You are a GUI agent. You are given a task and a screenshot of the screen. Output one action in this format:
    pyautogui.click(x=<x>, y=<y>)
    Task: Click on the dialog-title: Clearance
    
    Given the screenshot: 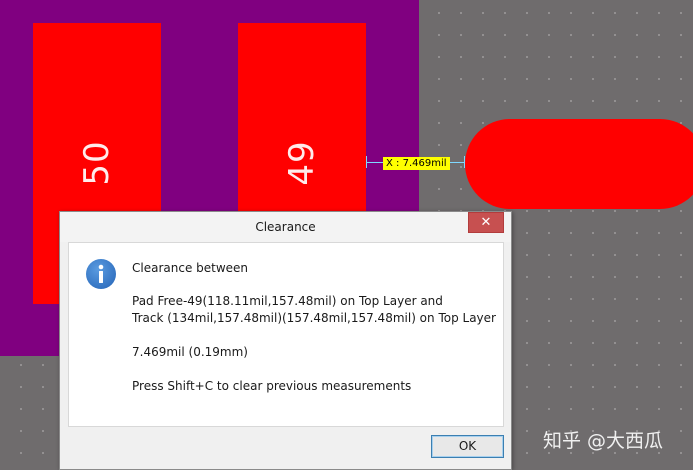 What is the action you would take?
    pyautogui.click(x=285, y=227)
    